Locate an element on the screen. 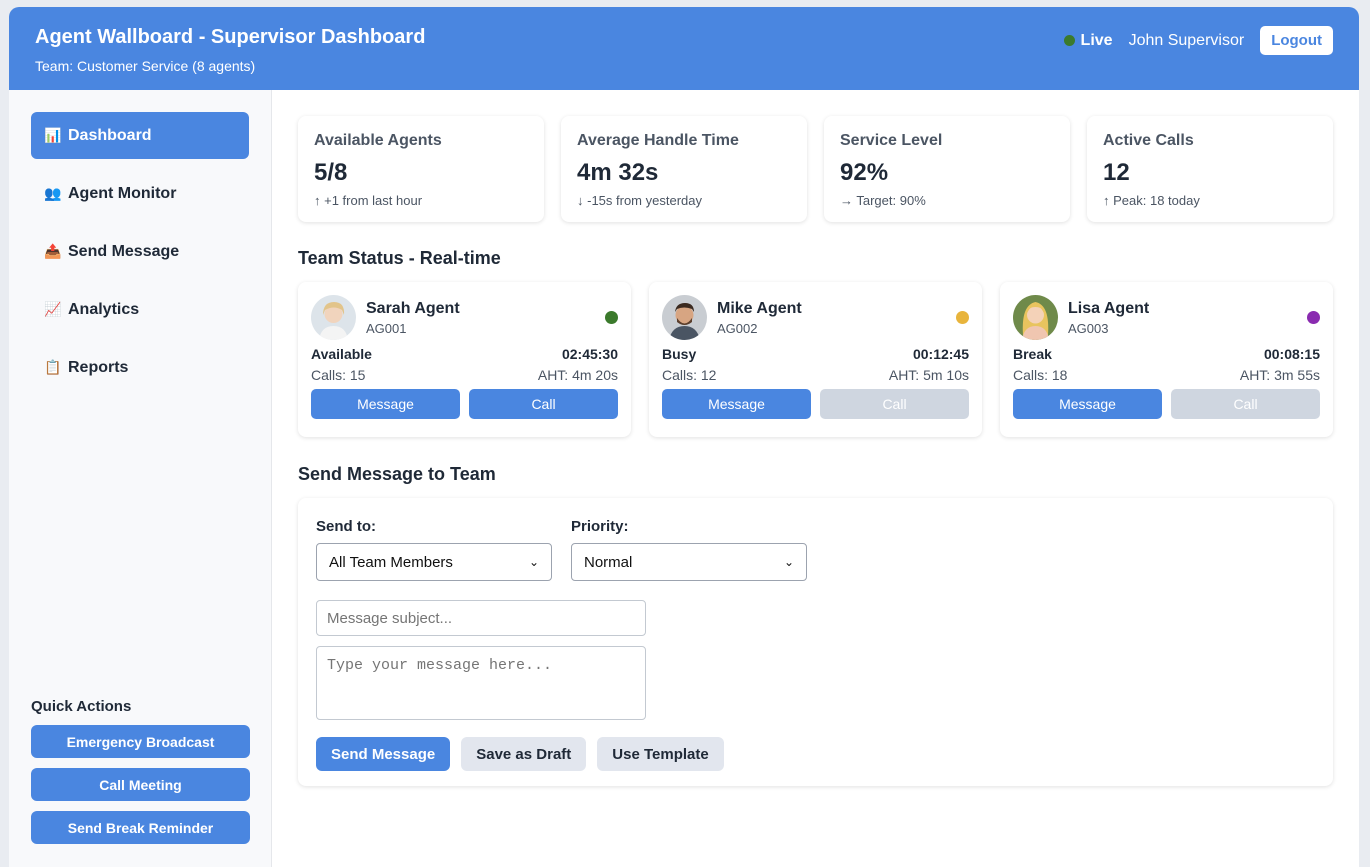  send-message-button: Send Message is located at coordinates (383, 754).